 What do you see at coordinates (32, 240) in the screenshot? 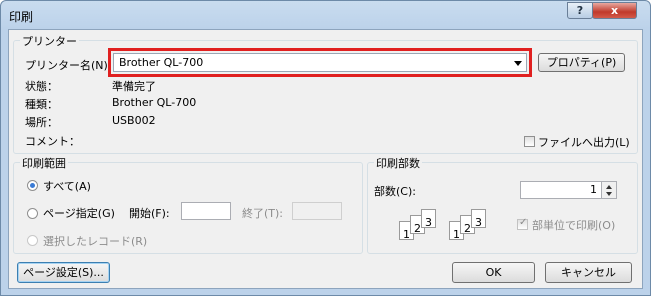
I see `range-selection-radio` at bounding box center [32, 240].